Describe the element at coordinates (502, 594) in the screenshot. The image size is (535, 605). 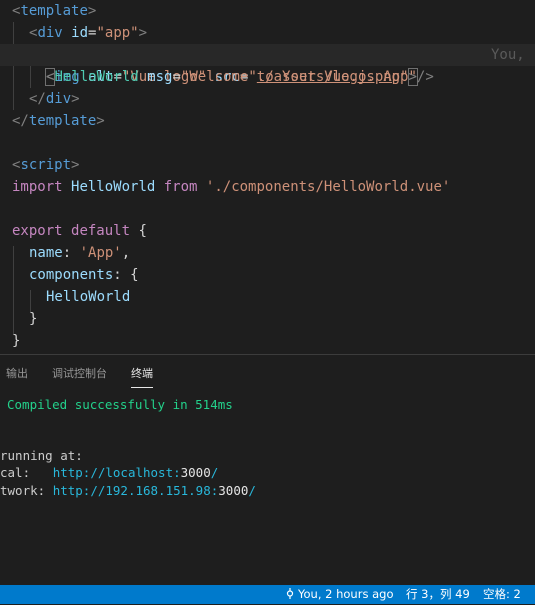
I see `indentation-spaces: 空格: 2` at that location.